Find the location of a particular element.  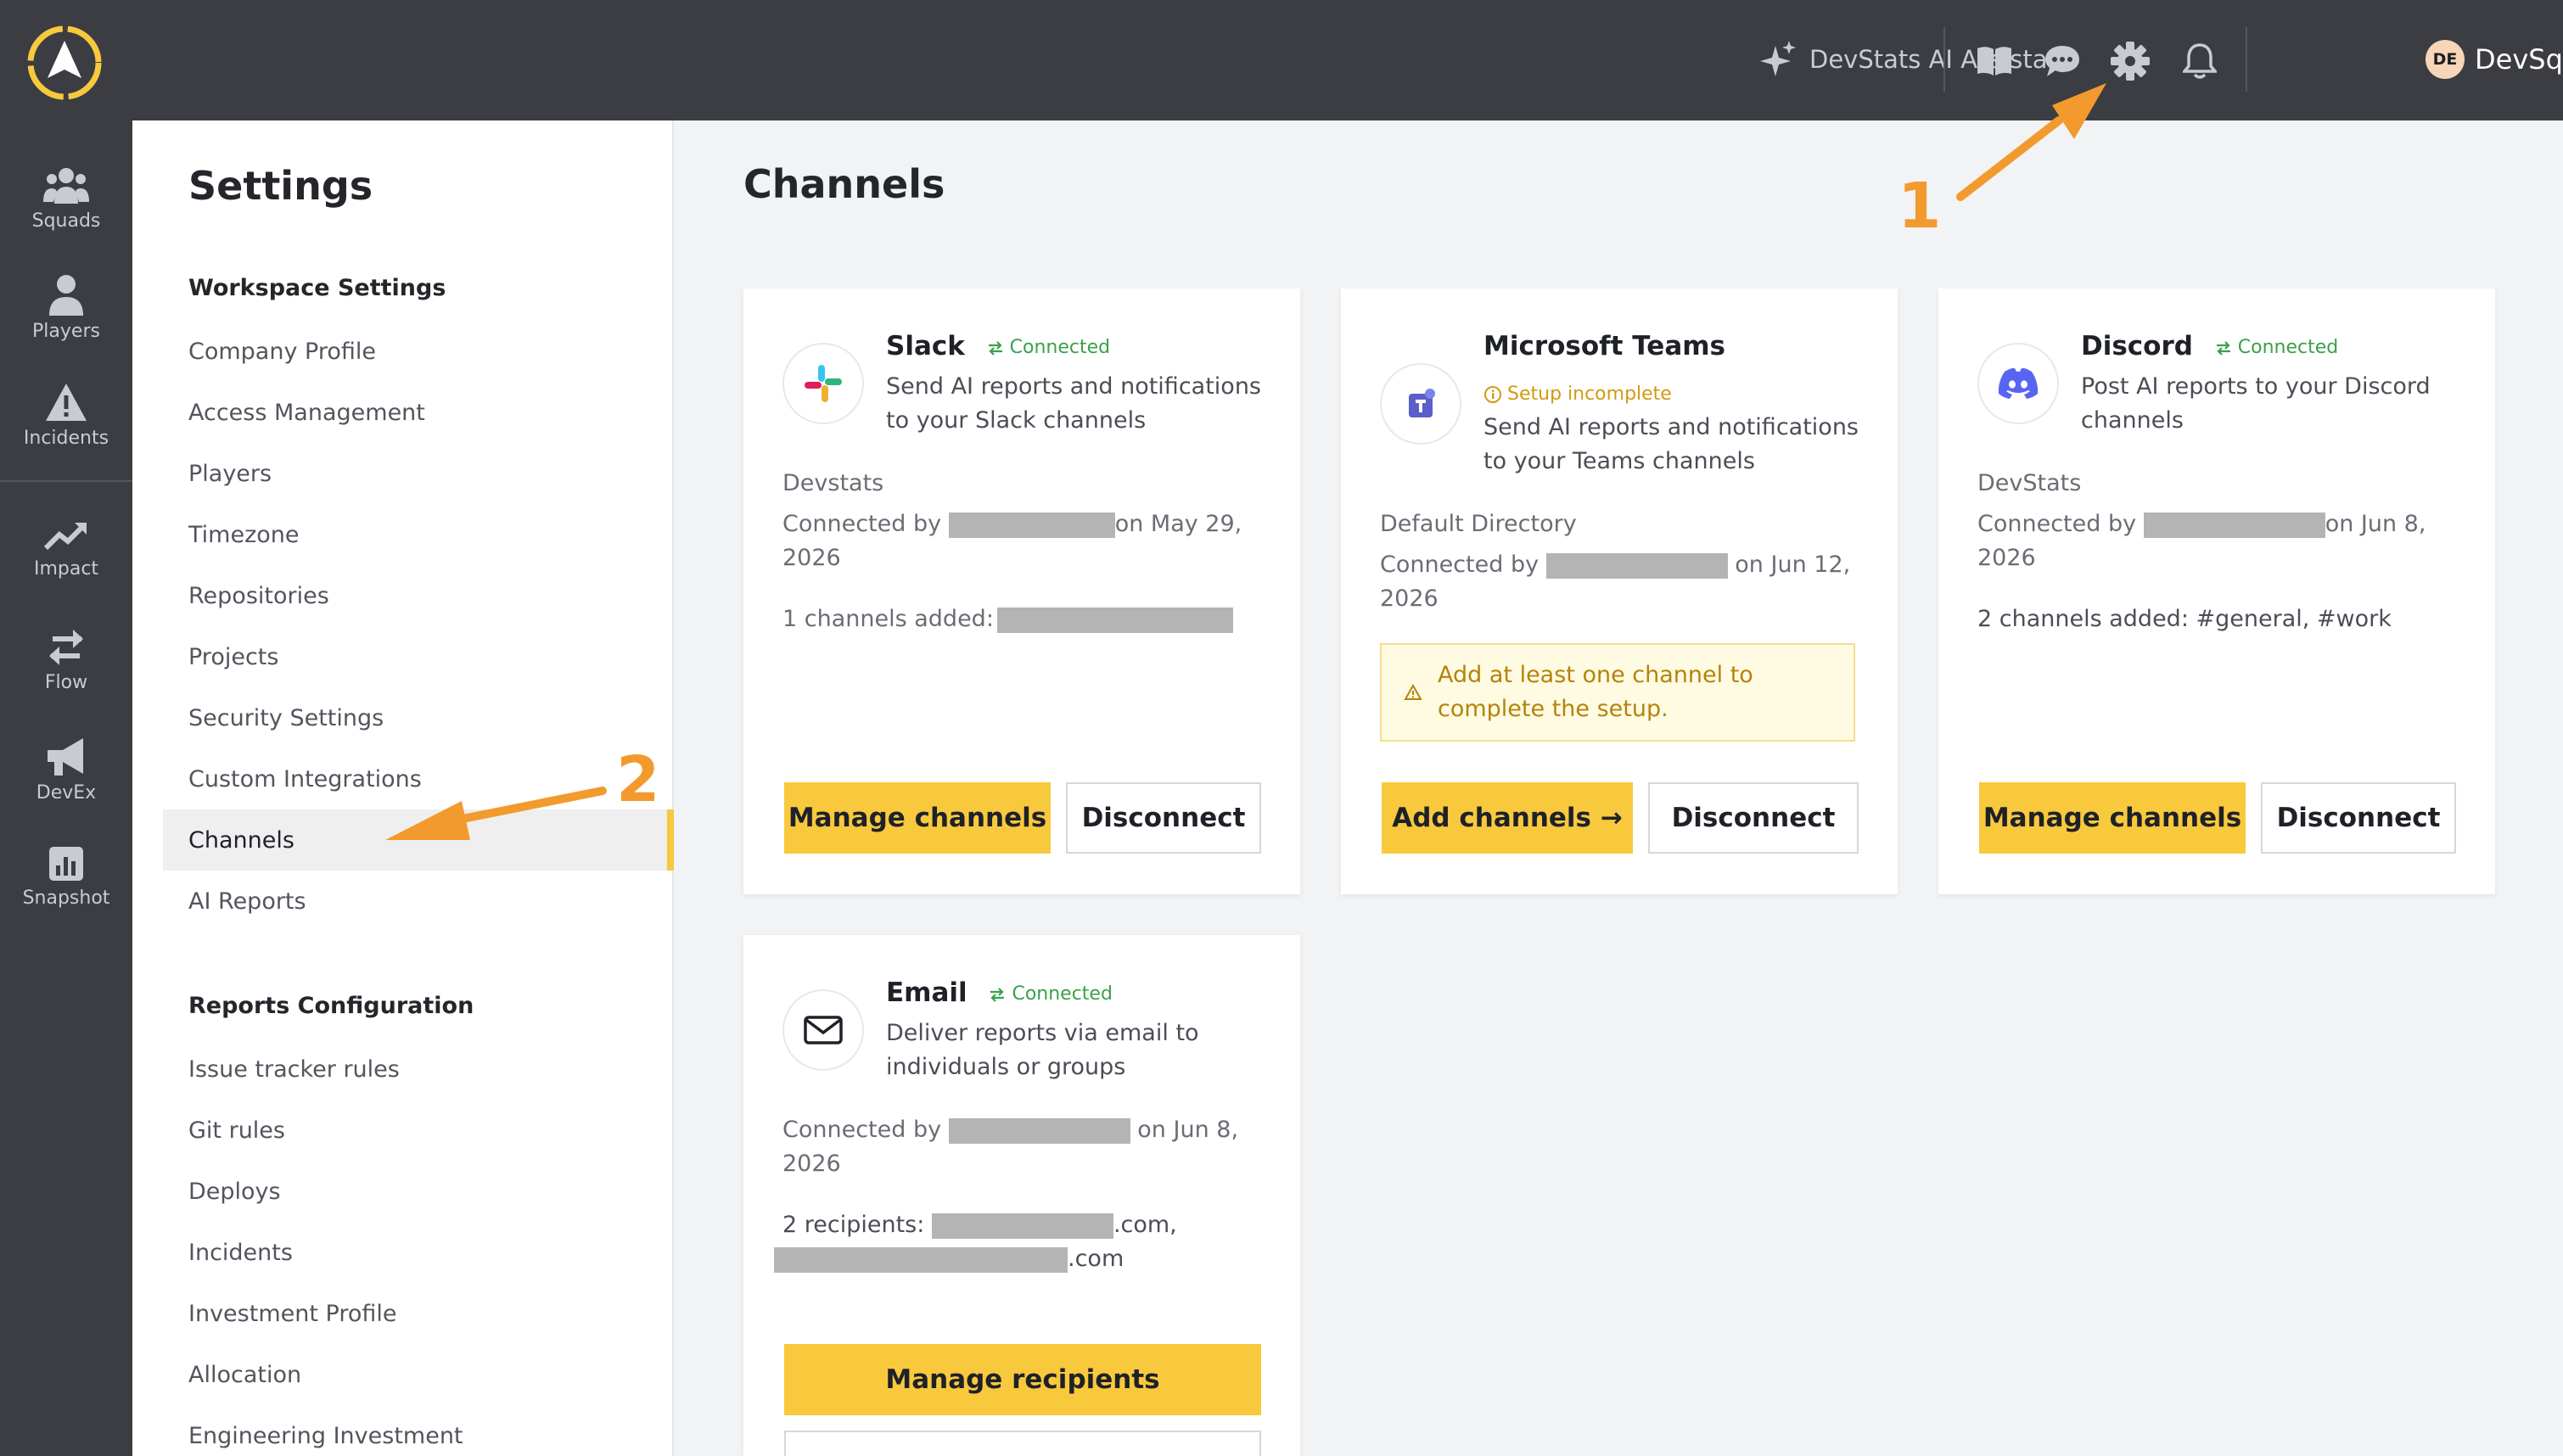

player-icon is located at coordinates (66, 296).